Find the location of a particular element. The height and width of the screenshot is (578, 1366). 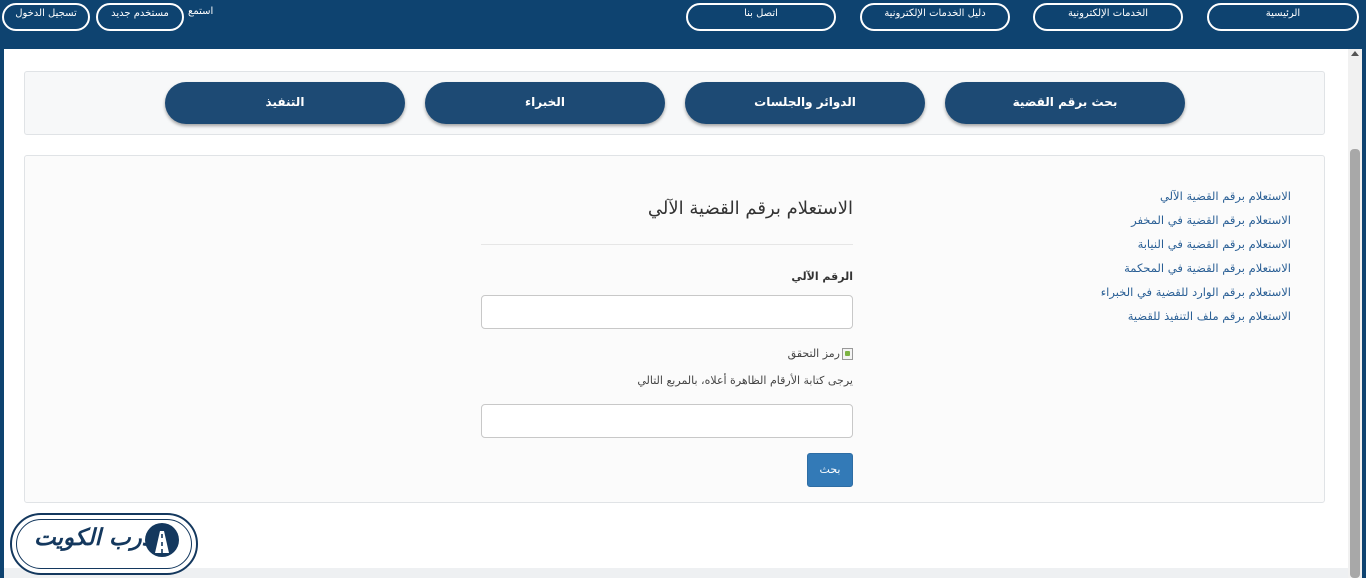

nav-home-button: الرئيسية is located at coordinates (1283, 17).